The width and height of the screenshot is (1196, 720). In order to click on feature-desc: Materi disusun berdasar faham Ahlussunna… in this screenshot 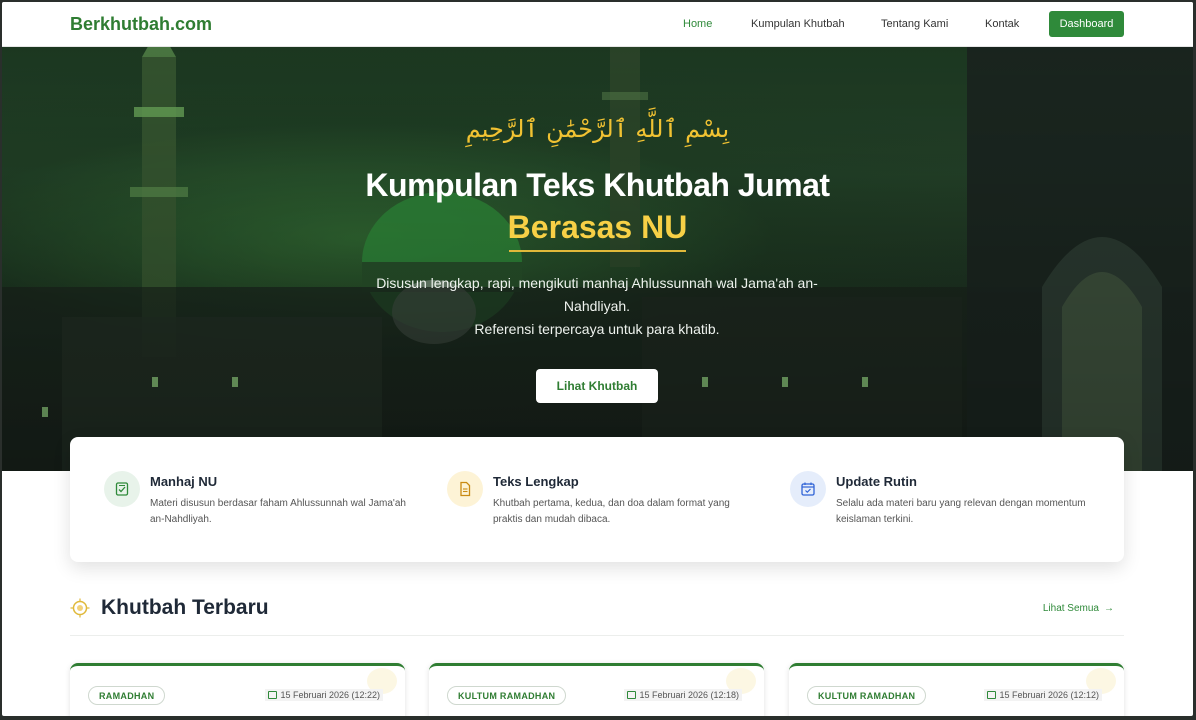, I will do `click(278, 511)`.